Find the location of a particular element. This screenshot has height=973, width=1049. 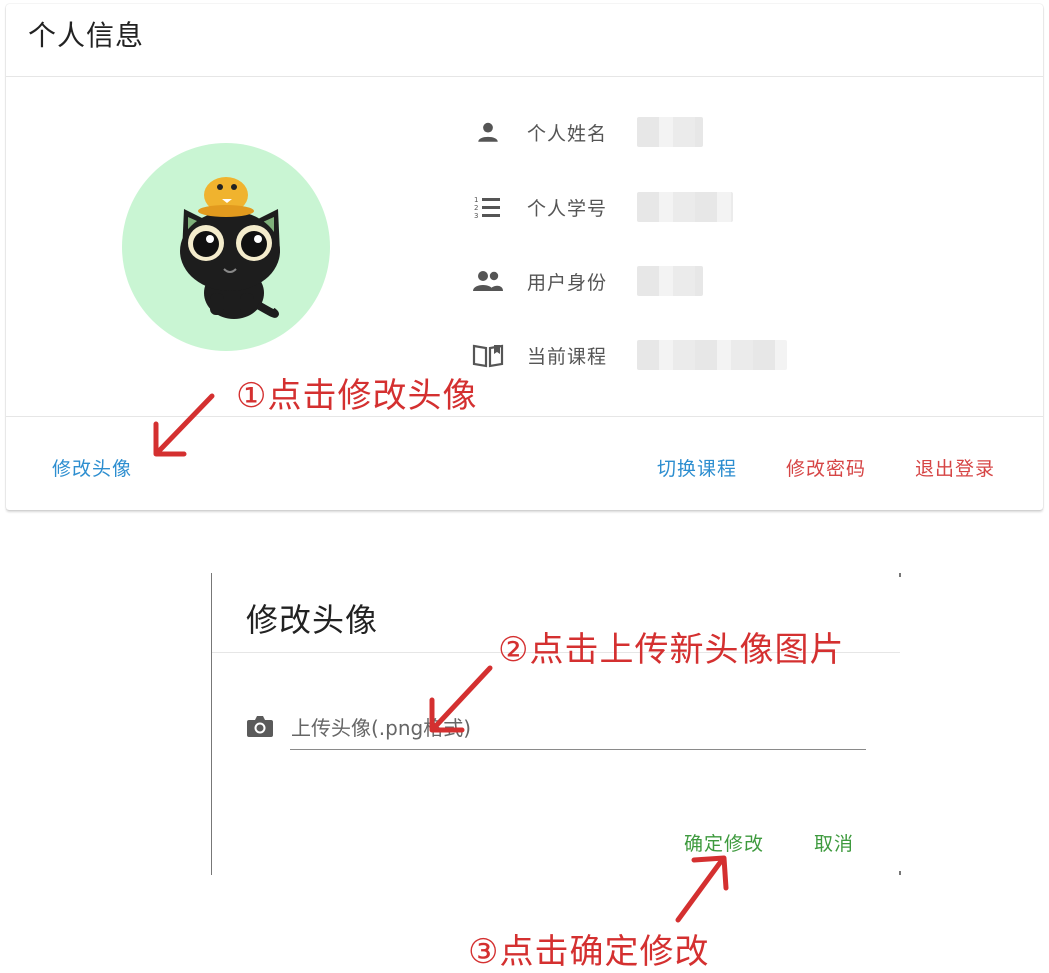

annotation-step3: ③点击确定修改 is located at coordinates (589, 952).